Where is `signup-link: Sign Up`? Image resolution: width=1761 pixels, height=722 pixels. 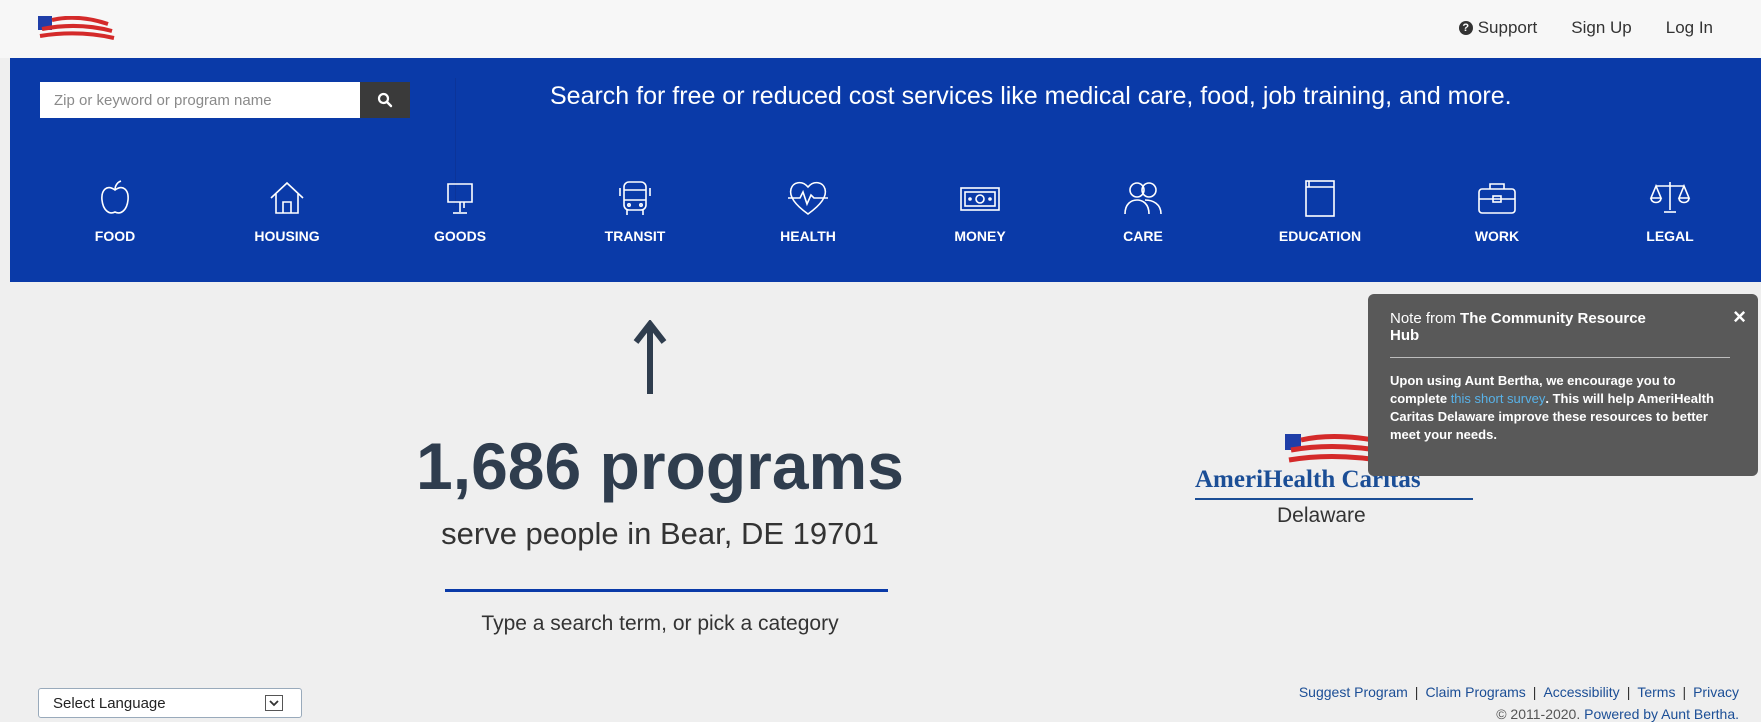 signup-link: Sign Up is located at coordinates (1601, 28).